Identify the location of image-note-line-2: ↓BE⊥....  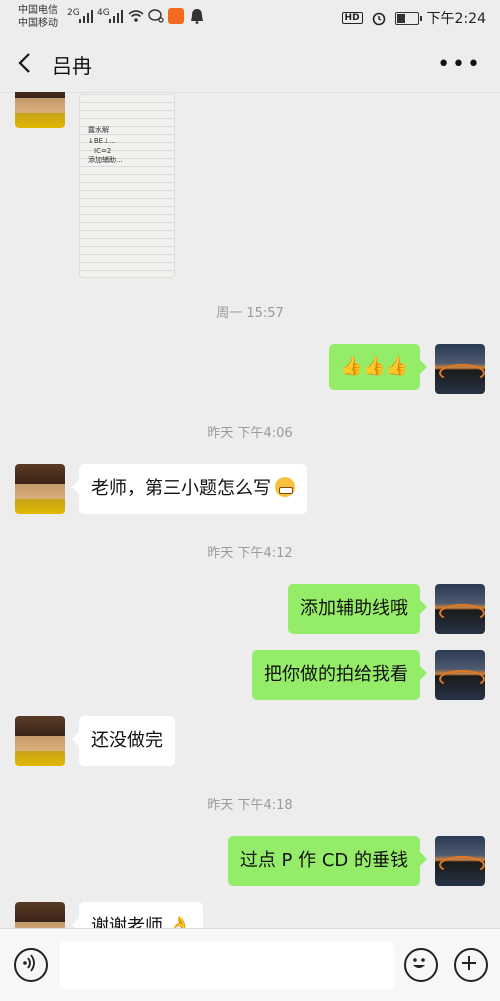
(102, 141).